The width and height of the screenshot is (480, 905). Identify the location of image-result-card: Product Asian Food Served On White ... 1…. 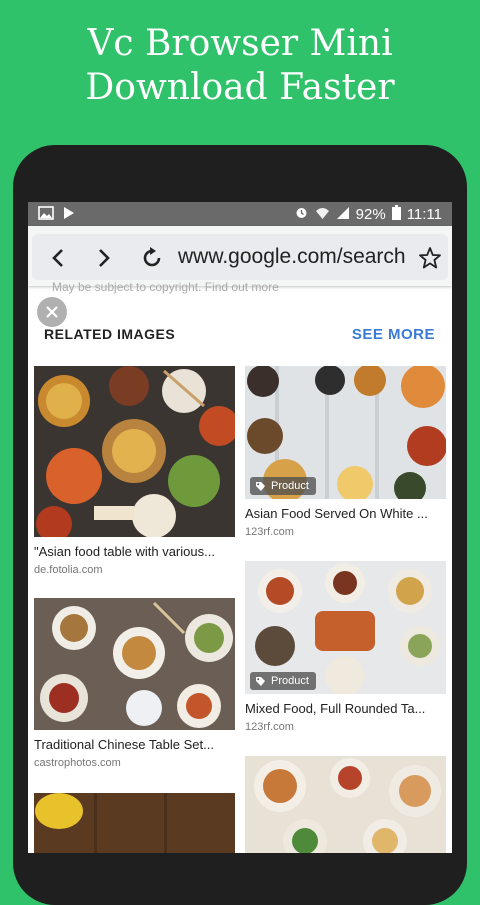
(345, 452).